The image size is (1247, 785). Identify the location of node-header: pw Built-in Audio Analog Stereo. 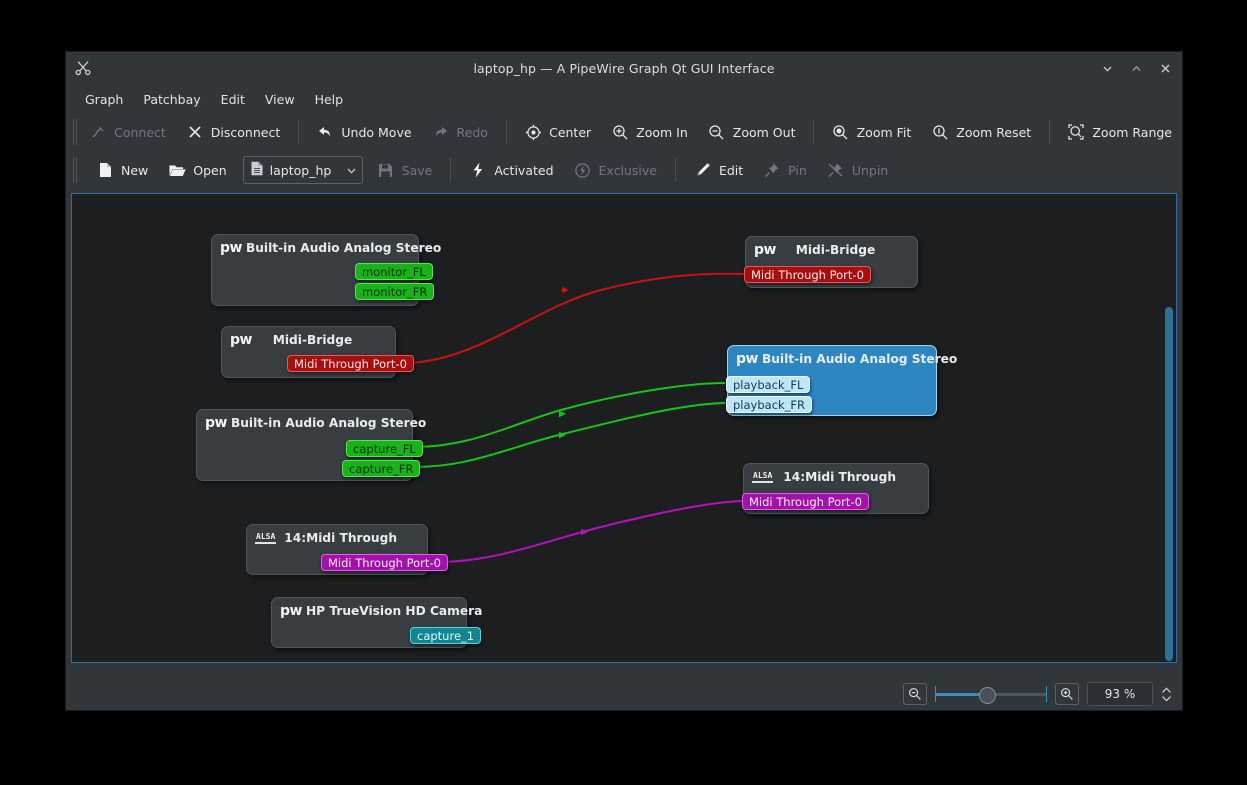
(326, 247).